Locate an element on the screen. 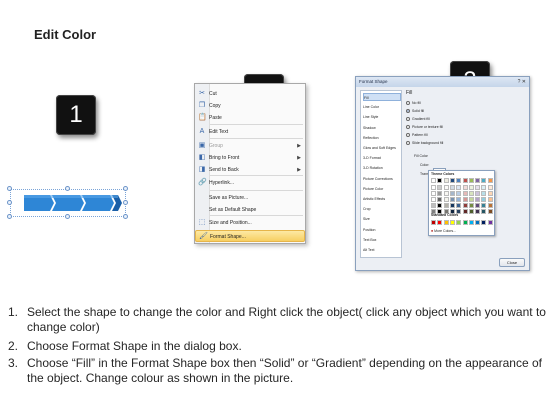 Image resolution: width=560 pixels, height=420 pixels. menu-item-group: ▣ Group ▶ is located at coordinates (250, 146).